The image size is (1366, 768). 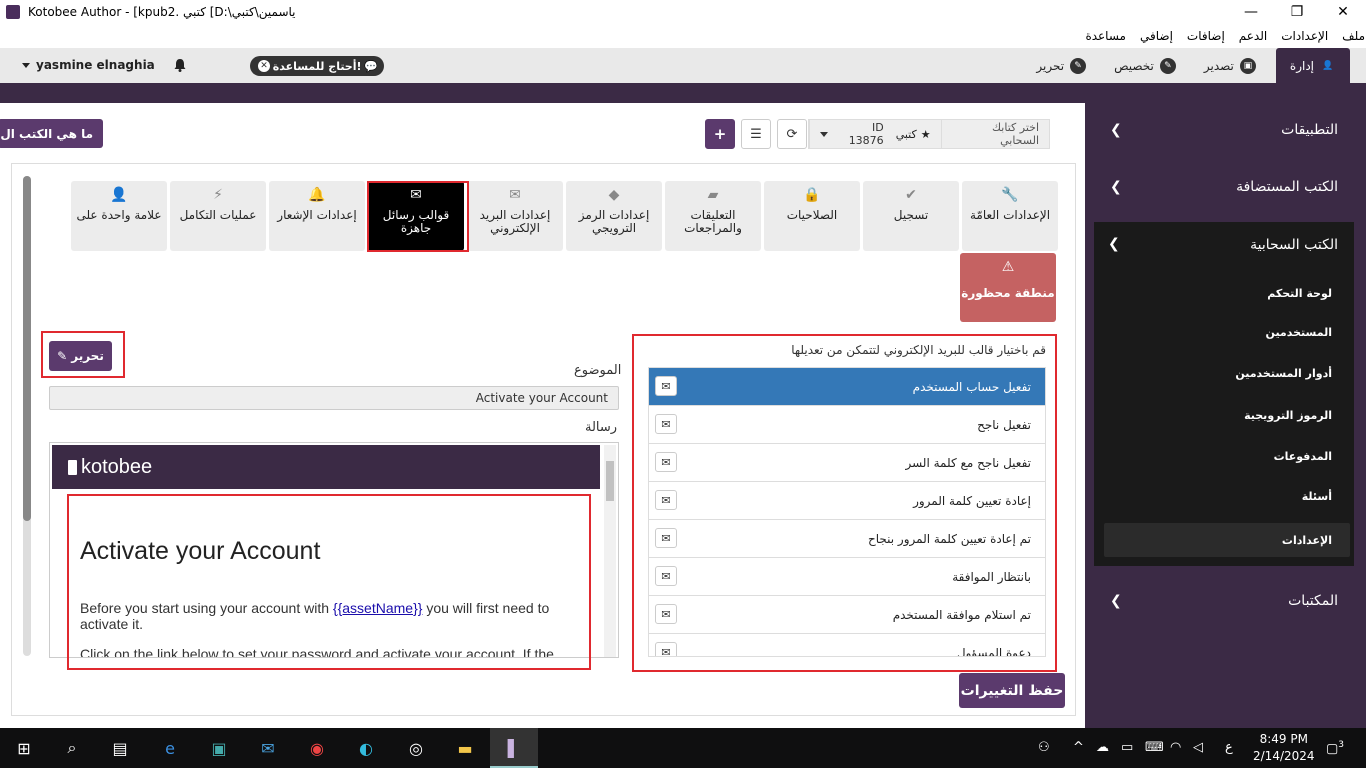 What do you see at coordinates (1230, 187) in the screenshot?
I see `sidebar-item-hosted-books: الكتب المستضافة ❯` at bounding box center [1230, 187].